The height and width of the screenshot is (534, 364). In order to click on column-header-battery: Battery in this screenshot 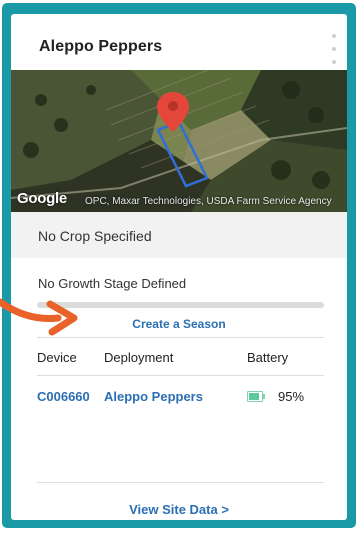, I will do `click(268, 357)`.